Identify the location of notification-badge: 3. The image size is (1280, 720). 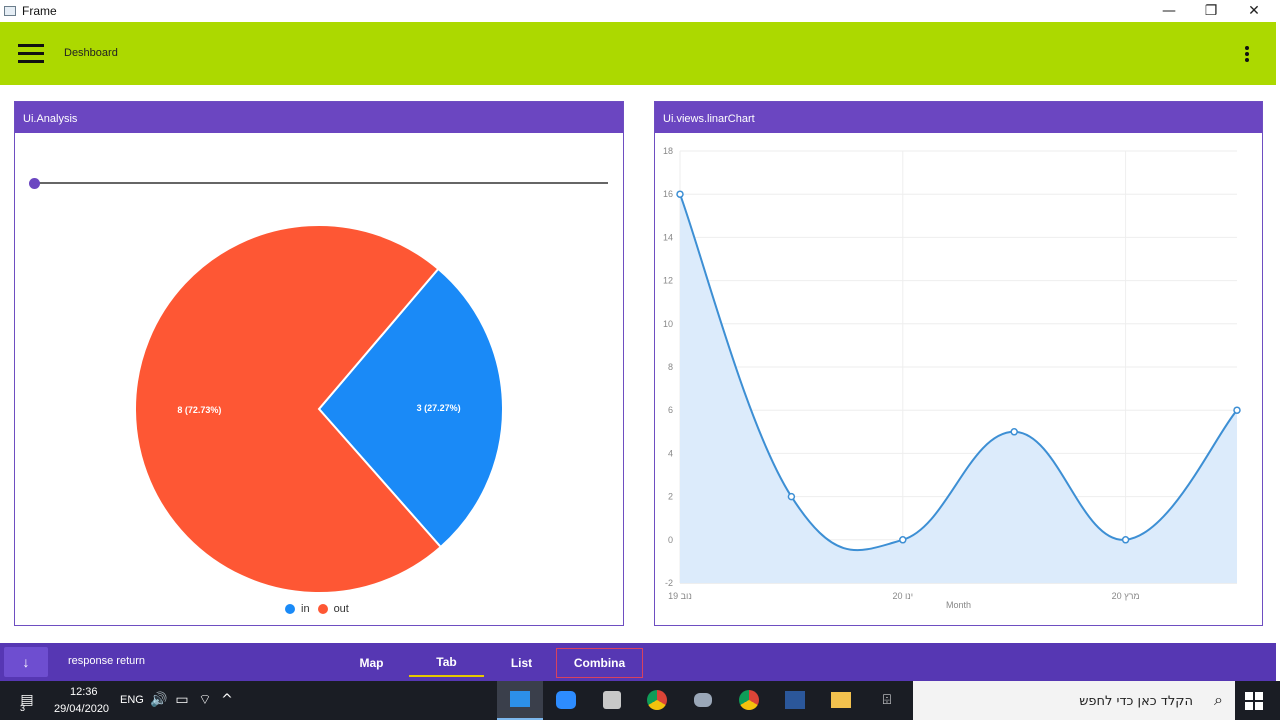
(23, 708).